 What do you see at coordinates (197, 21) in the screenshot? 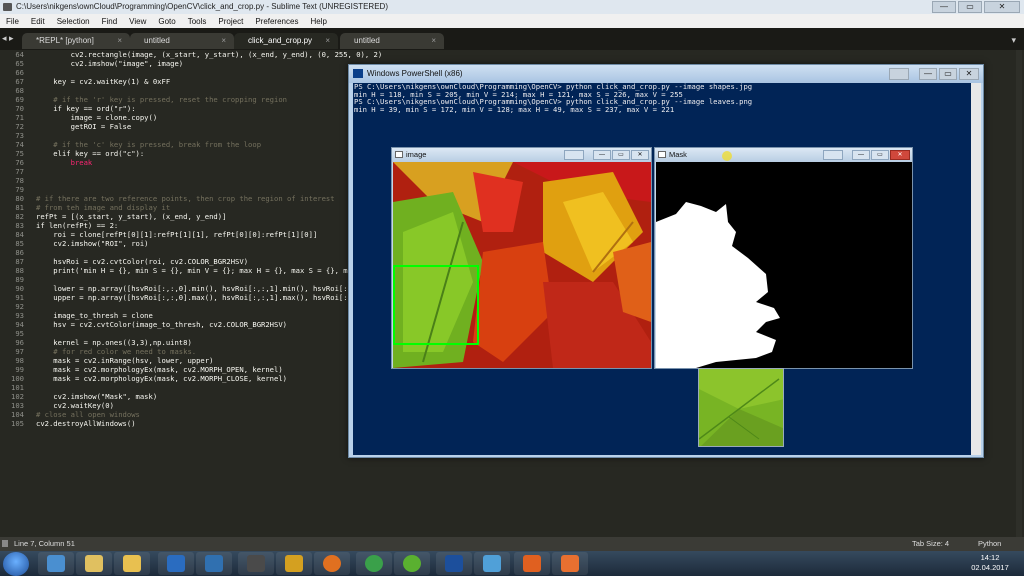
I see `menu-tools: Tools` at bounding box center [197, 21].